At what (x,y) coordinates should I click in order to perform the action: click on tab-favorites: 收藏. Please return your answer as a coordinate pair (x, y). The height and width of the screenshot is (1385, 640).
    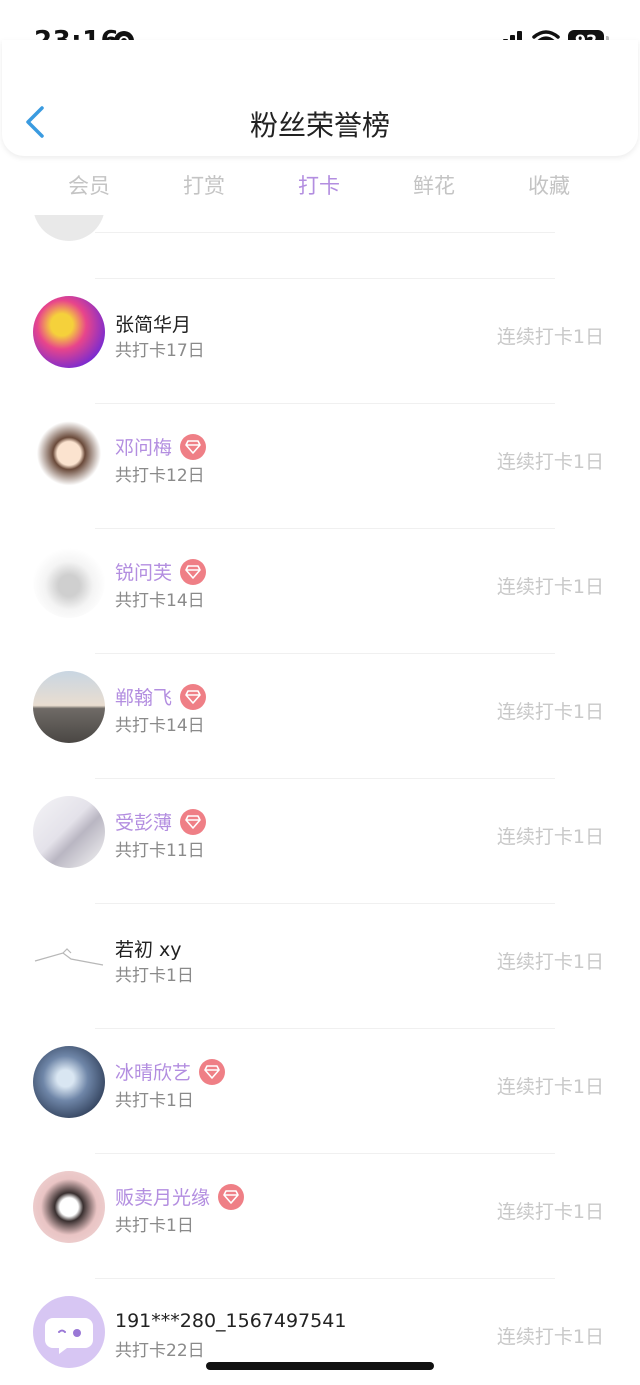
    Looking at the image, I should click on (549, 185).